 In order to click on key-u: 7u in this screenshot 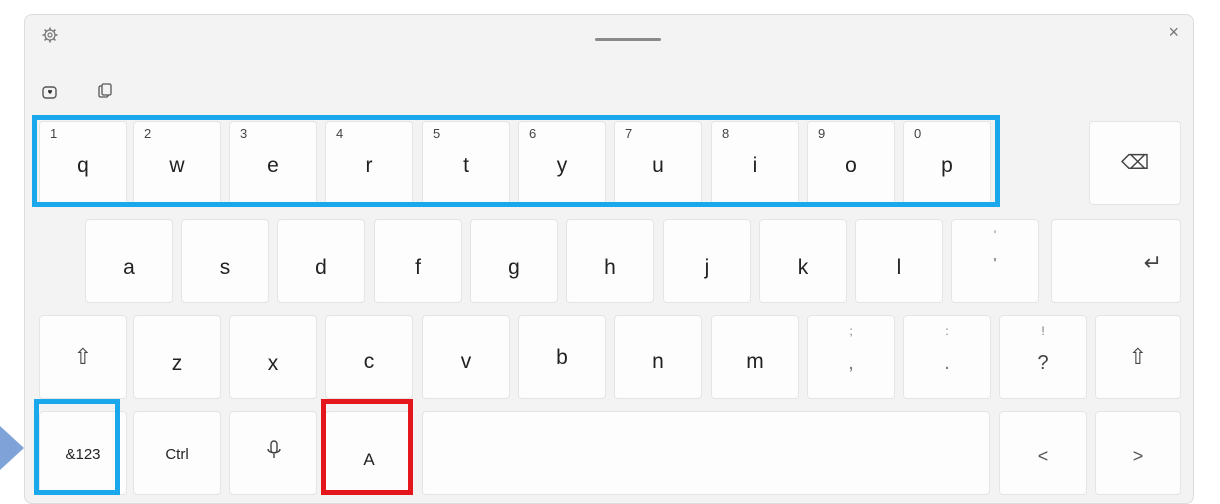, I will do `click(658, 163)`.